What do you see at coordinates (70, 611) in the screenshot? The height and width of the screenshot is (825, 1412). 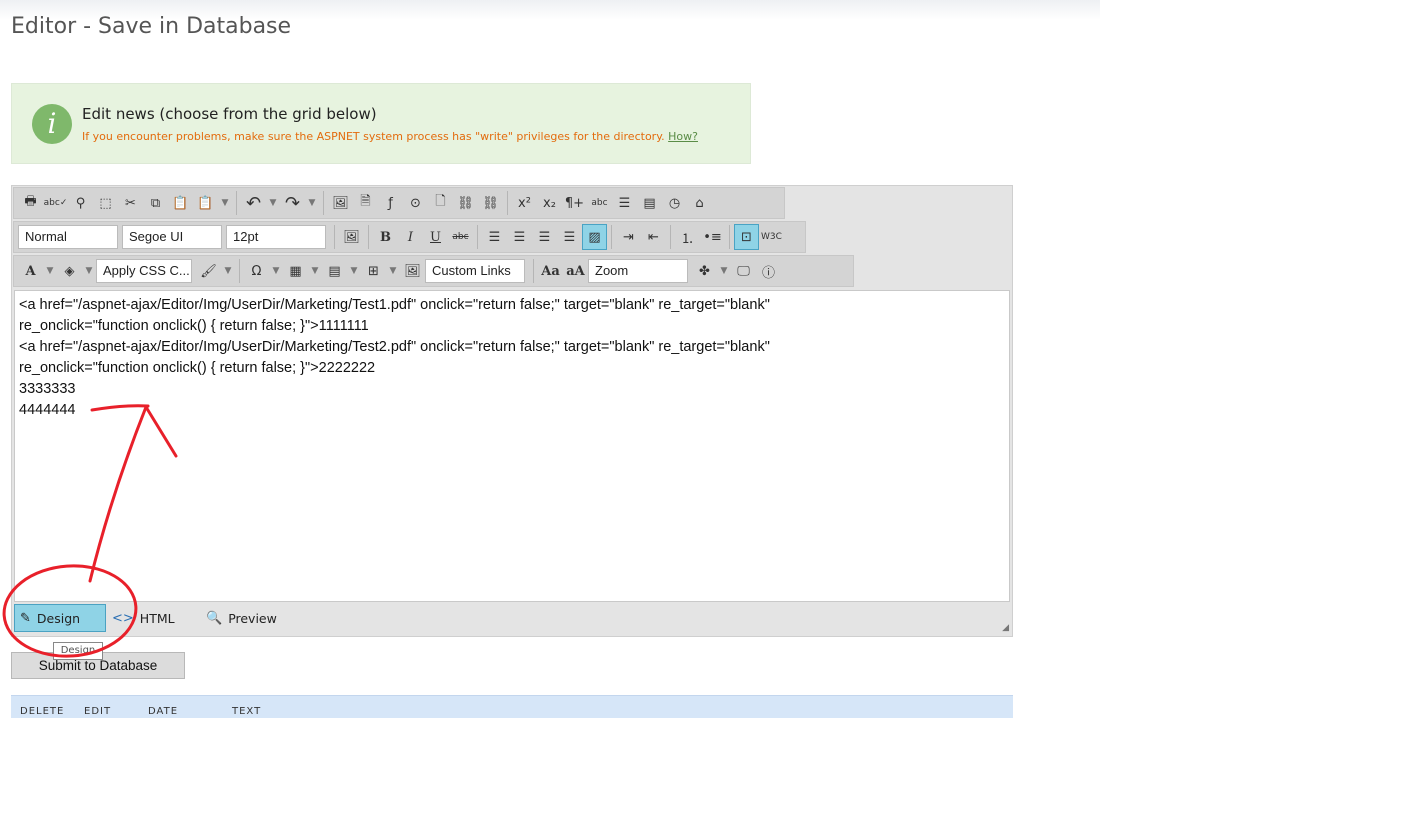 I see `annotation-circle` at bounding box center [70, 611].